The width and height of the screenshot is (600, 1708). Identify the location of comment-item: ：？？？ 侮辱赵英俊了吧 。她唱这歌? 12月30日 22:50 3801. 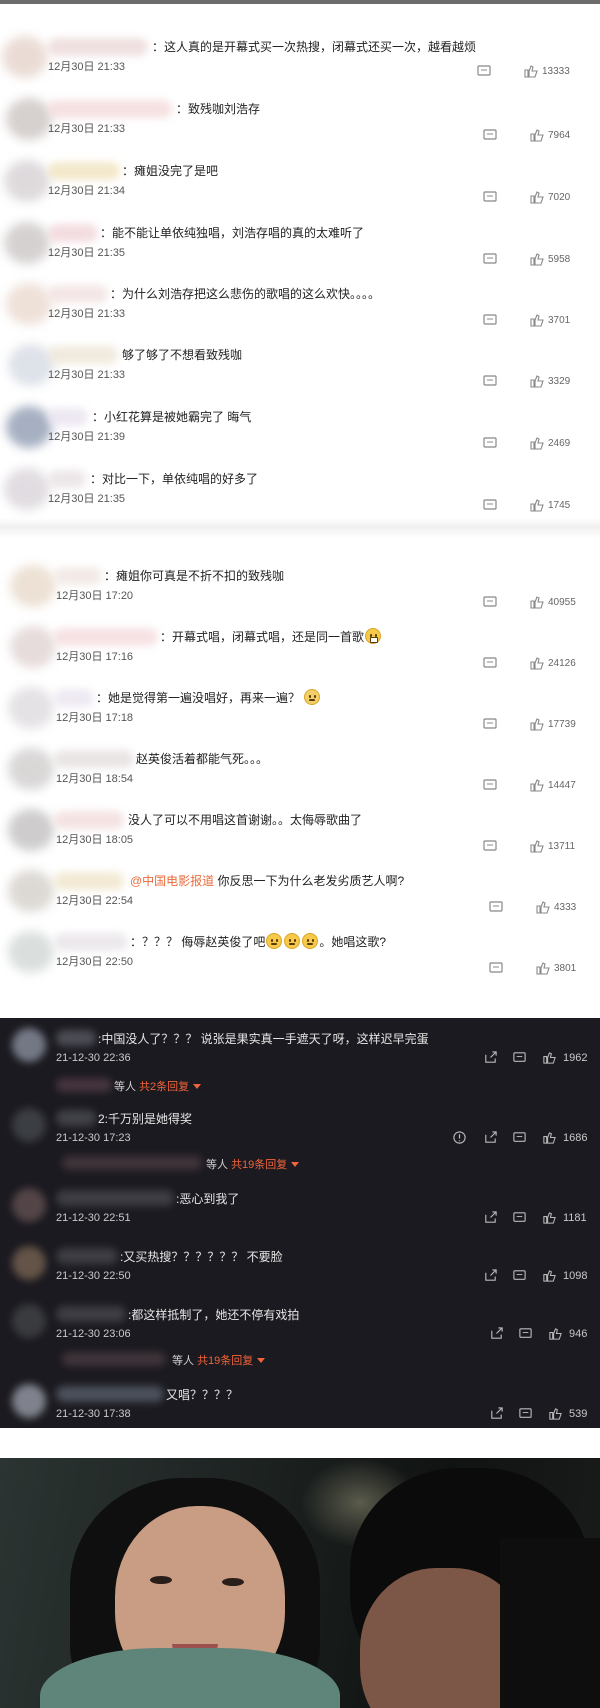
(300, 955).